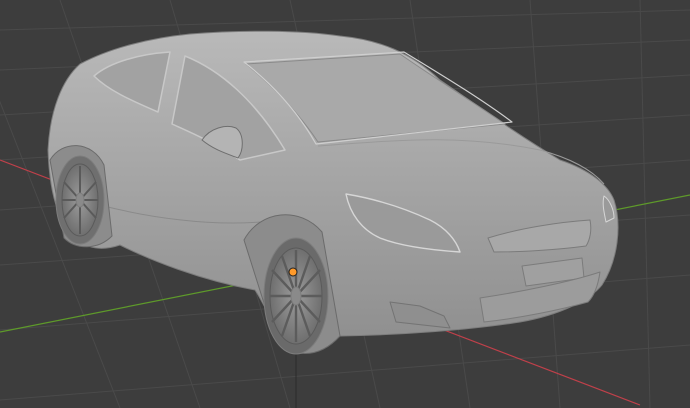 The height and width of the screenshot is (408, 690). What do you see at coordinates (293, 272) in the screenshot?
I see `object-origin` at bounding box center [293, 272].